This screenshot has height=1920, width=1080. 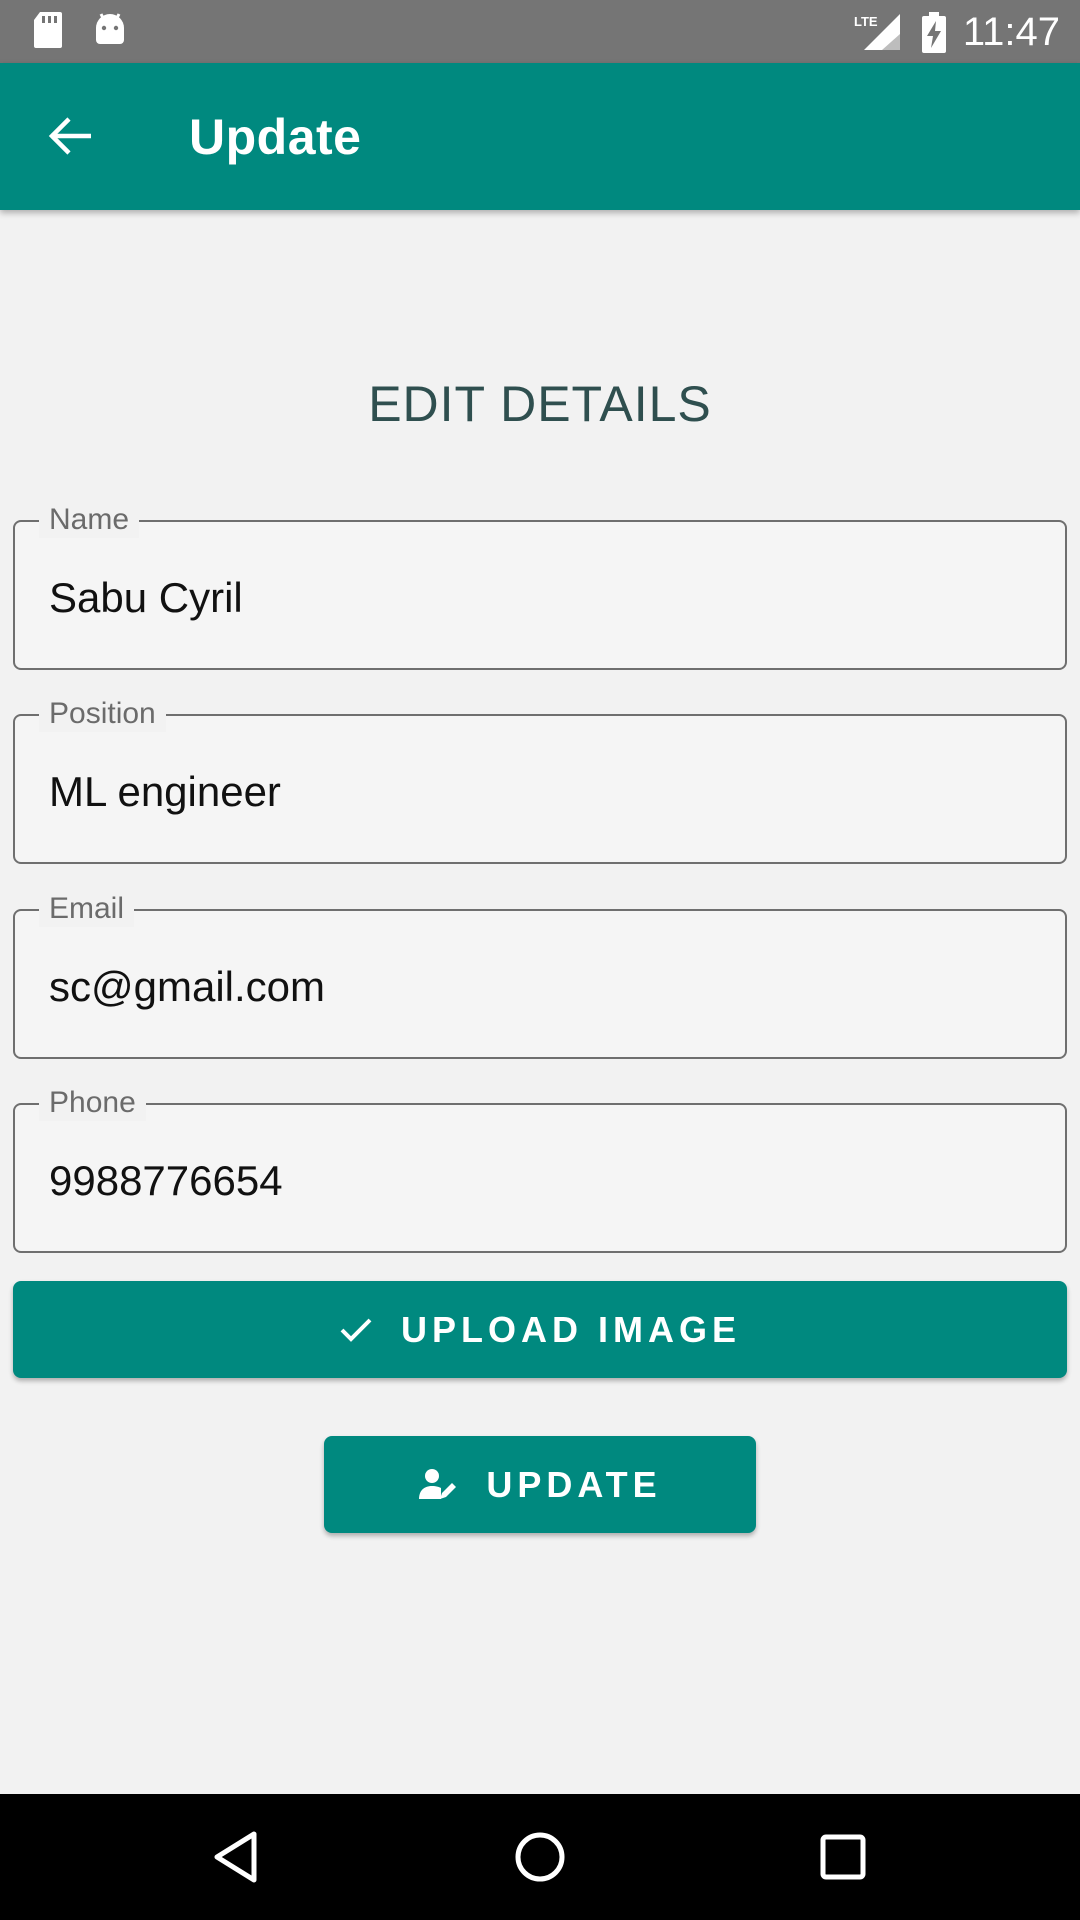 I want to click on page-title: Update, so click(x=275, y=137).